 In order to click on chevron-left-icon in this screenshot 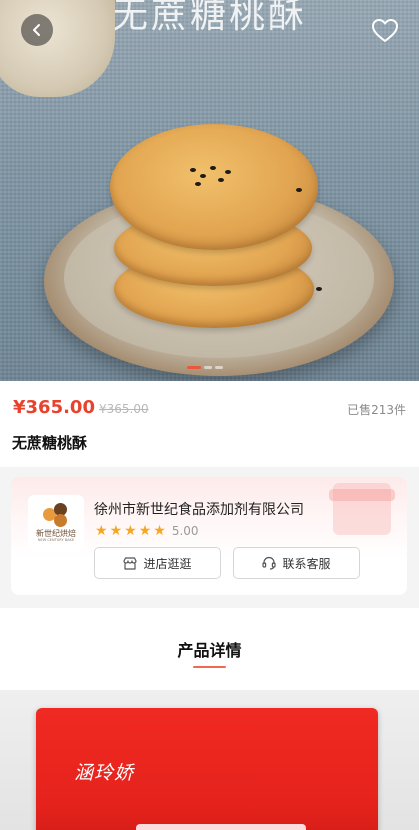, I will do `click(36, 30)`.